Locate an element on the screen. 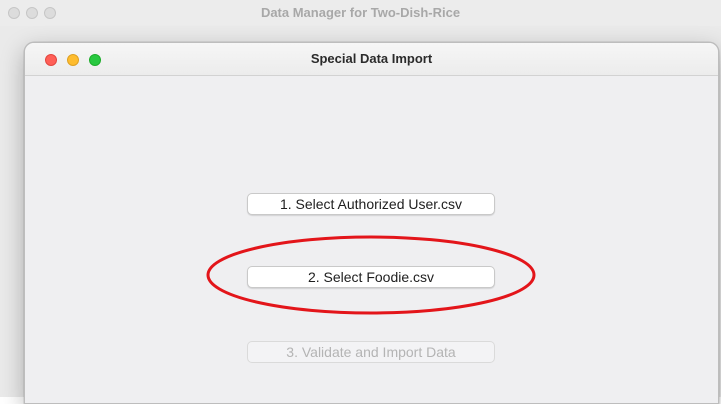  background-window-title: Data Manager for Two-Dish-Rice is located at coordinates (360, 12).